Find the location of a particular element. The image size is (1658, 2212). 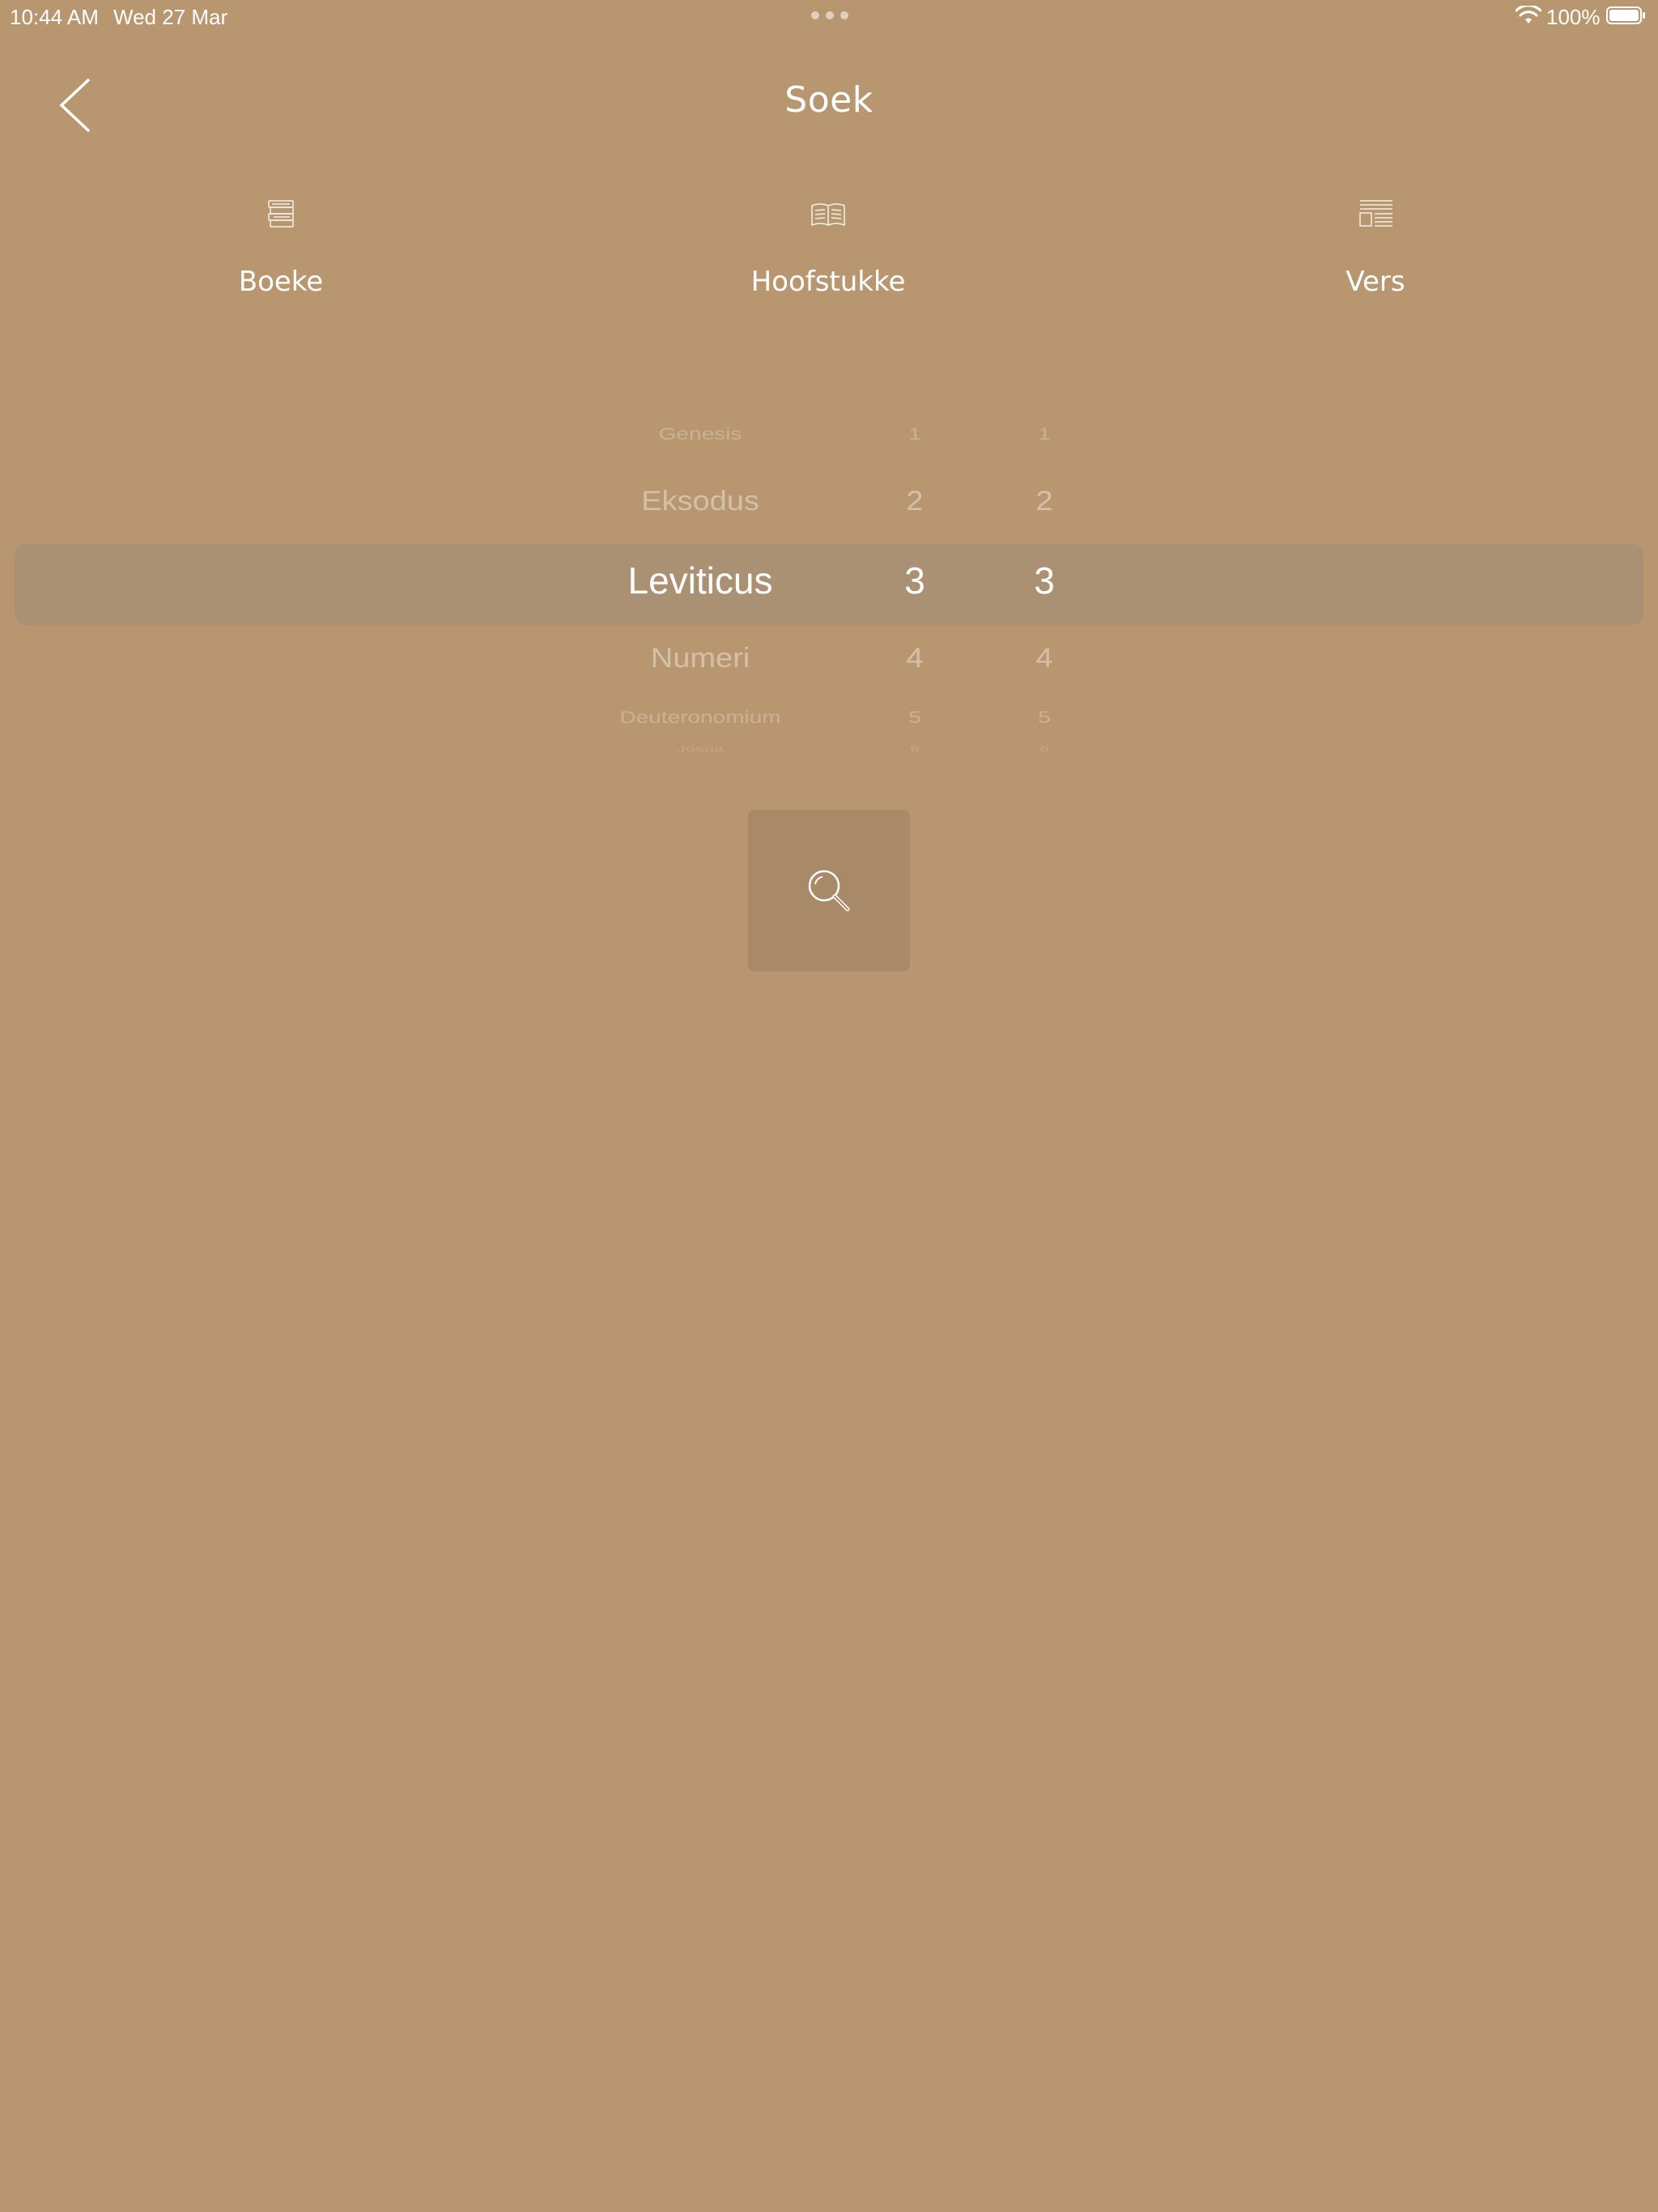

picker-chapter-item: 6 is located at coordinates (914, 749).